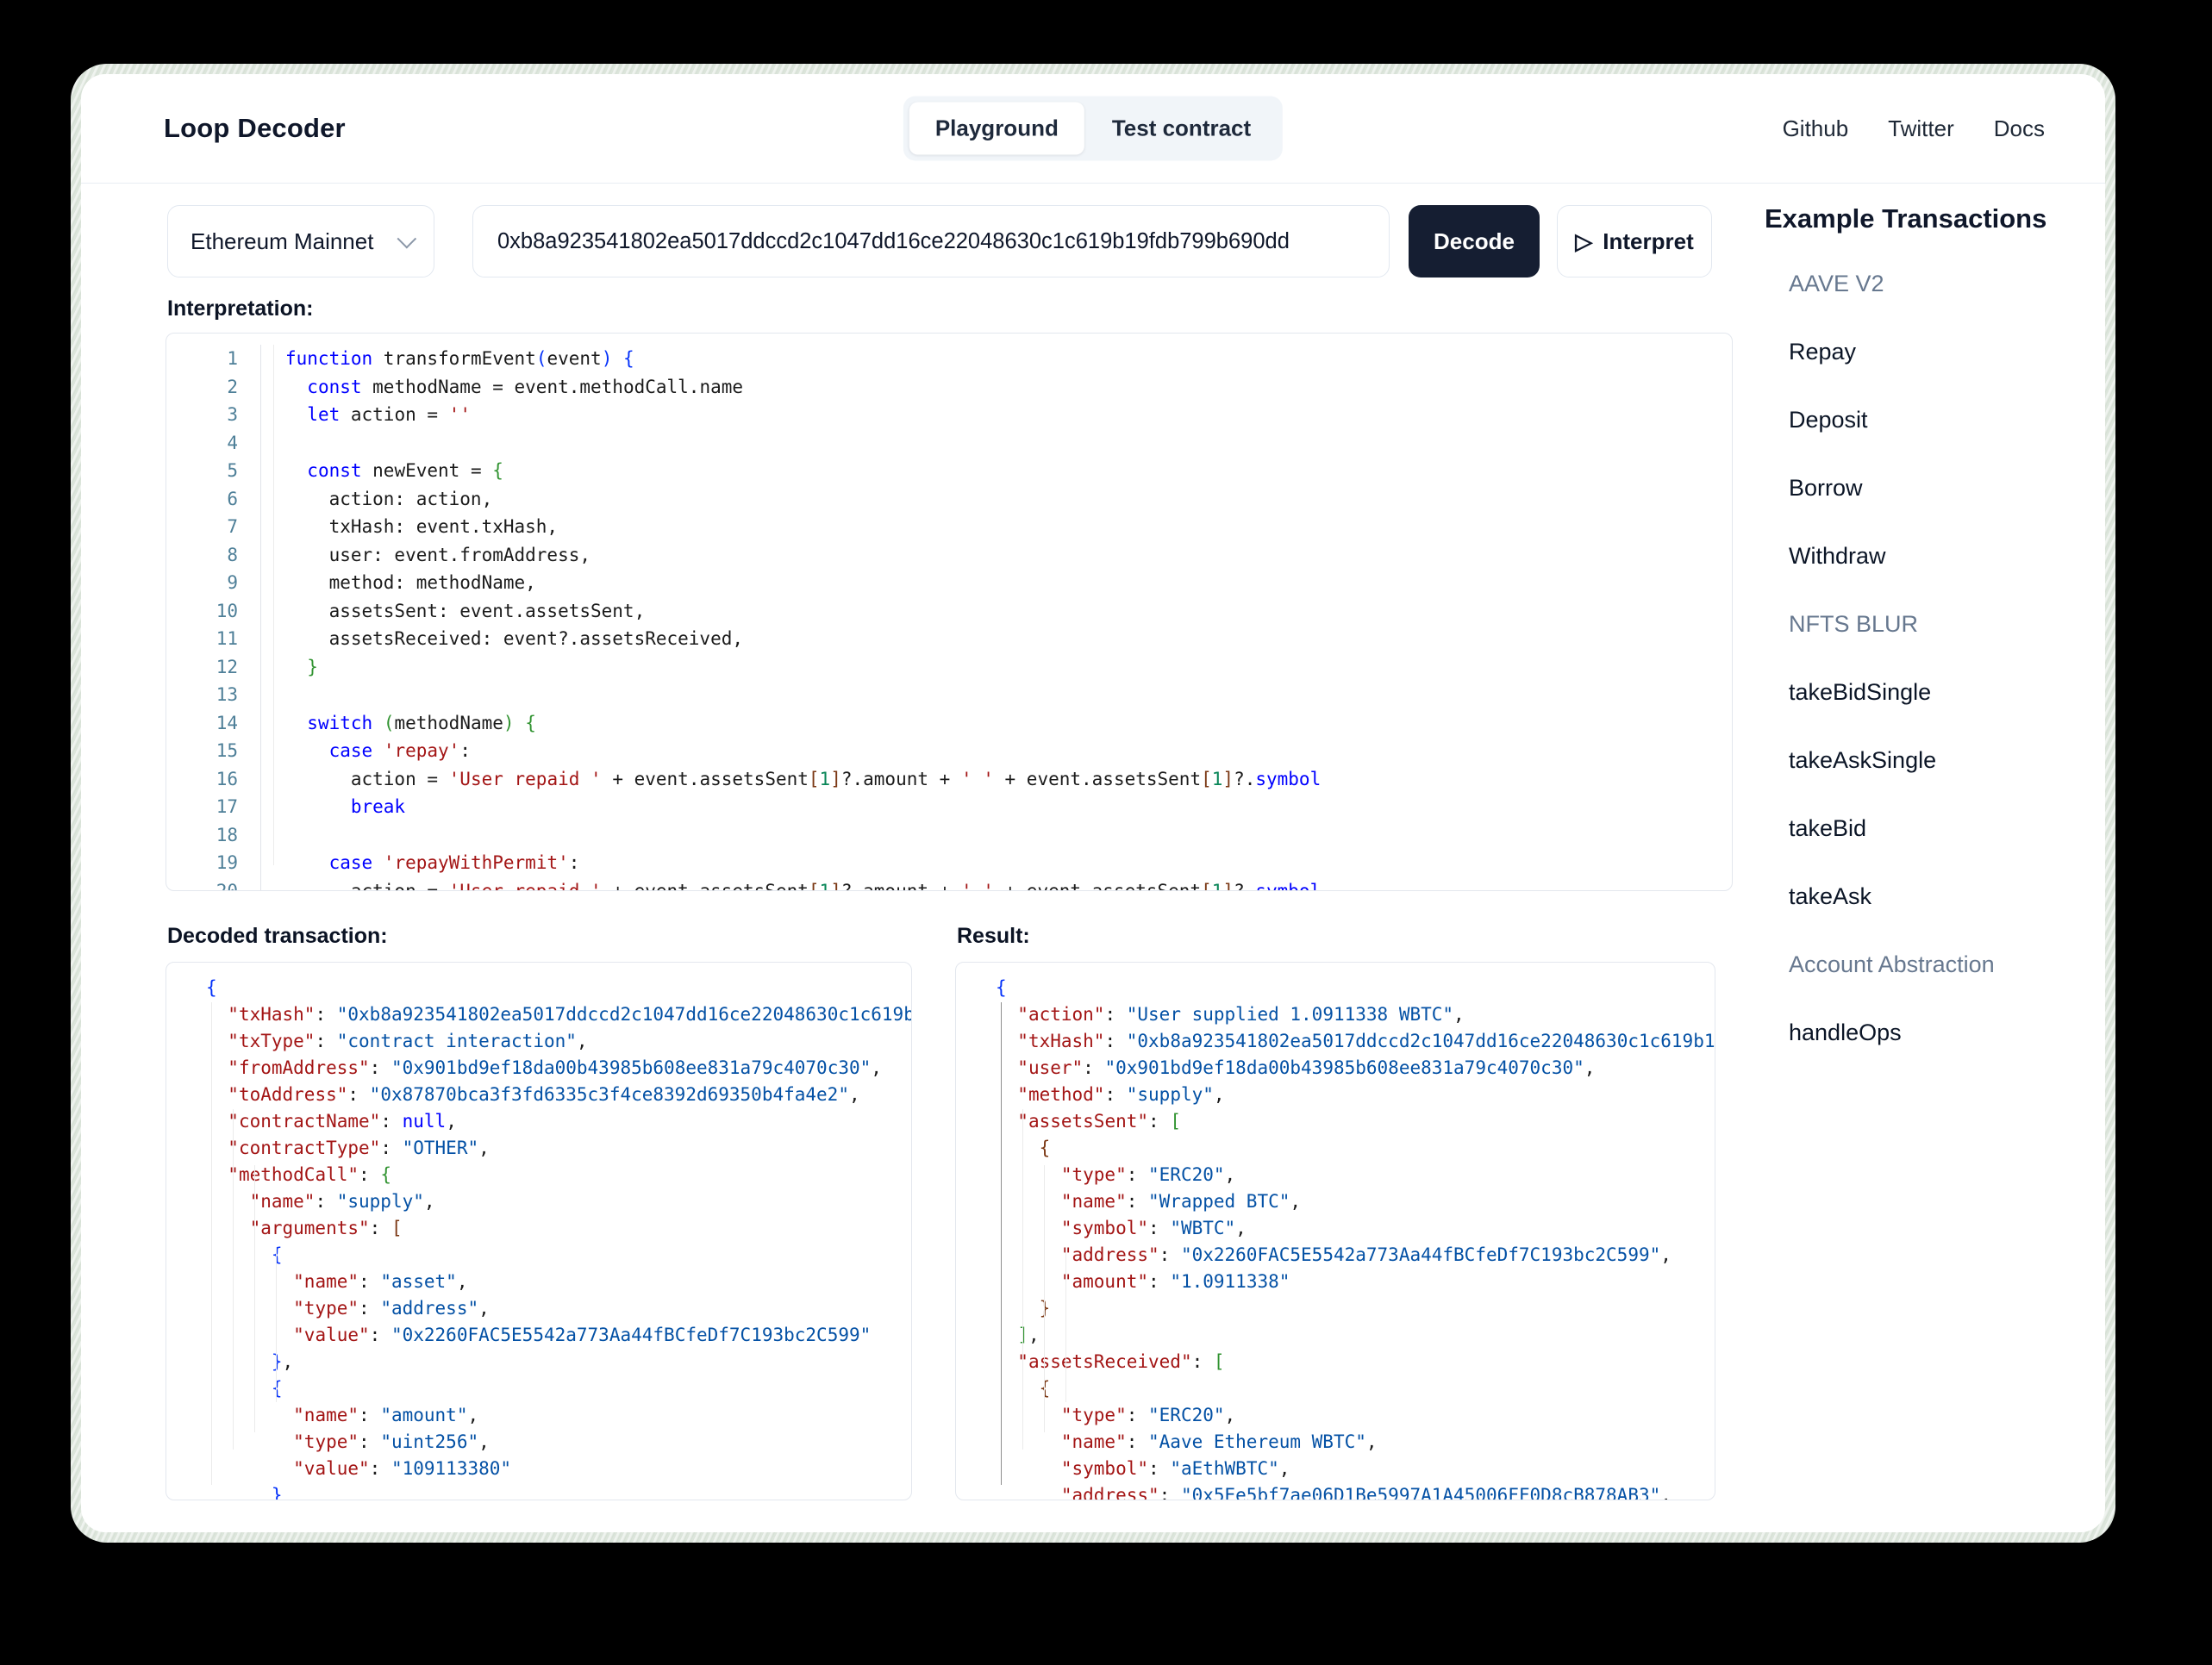 Image resolution: width=2212 pixels, height=1665 pixels. Describe the element at coordinates (1181, 1201) in the screenshot. I see `json-line: "name": "Wrapped BTC",` at that location.